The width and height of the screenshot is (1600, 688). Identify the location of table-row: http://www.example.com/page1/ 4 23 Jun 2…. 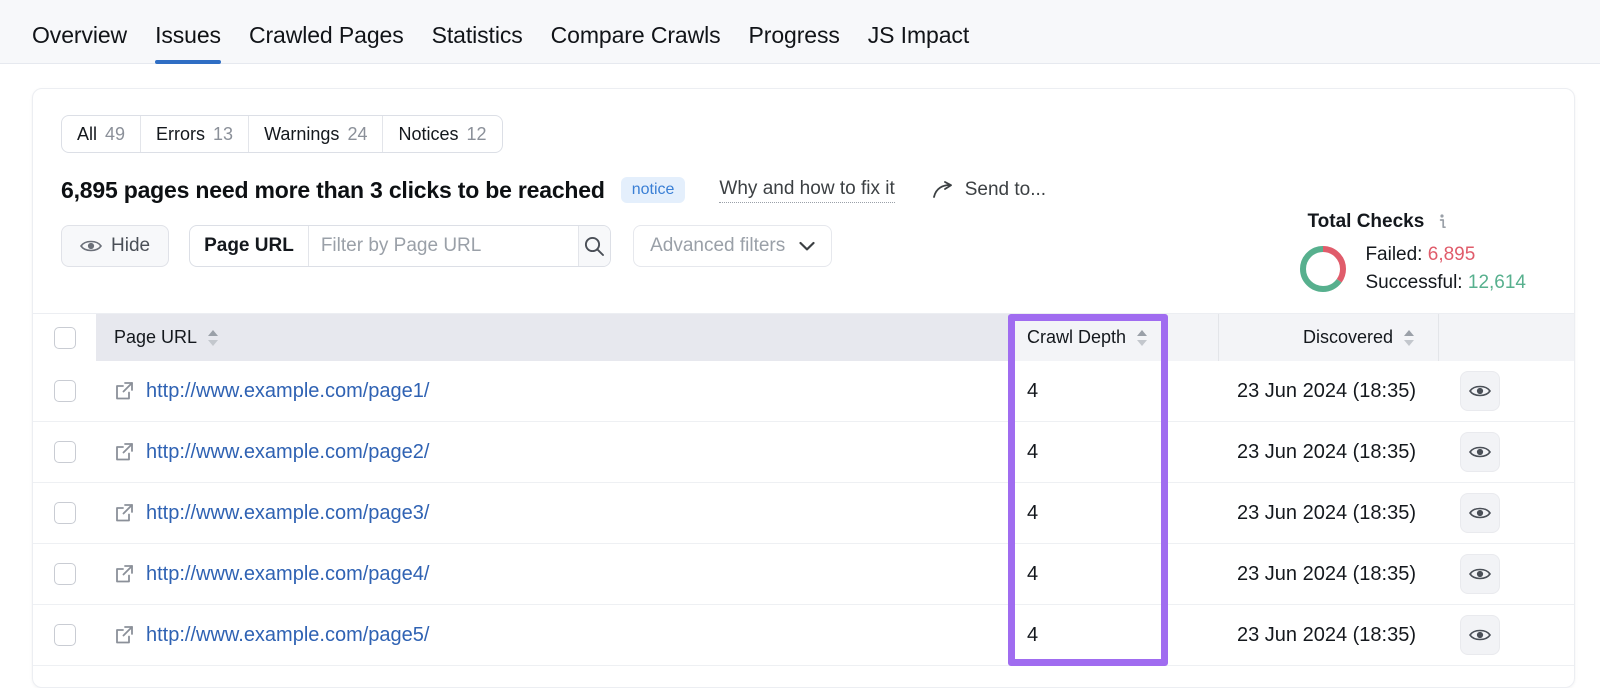
(803, 391).